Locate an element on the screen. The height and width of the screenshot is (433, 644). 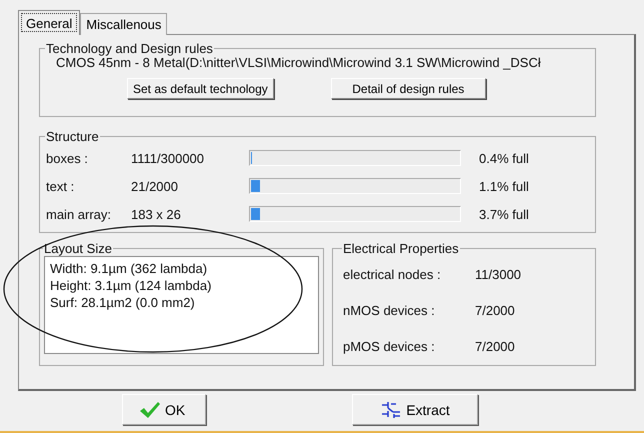
size-line: Surf: 28.1µm2 (0.0 mm2) is located at coordinates (123, 302).